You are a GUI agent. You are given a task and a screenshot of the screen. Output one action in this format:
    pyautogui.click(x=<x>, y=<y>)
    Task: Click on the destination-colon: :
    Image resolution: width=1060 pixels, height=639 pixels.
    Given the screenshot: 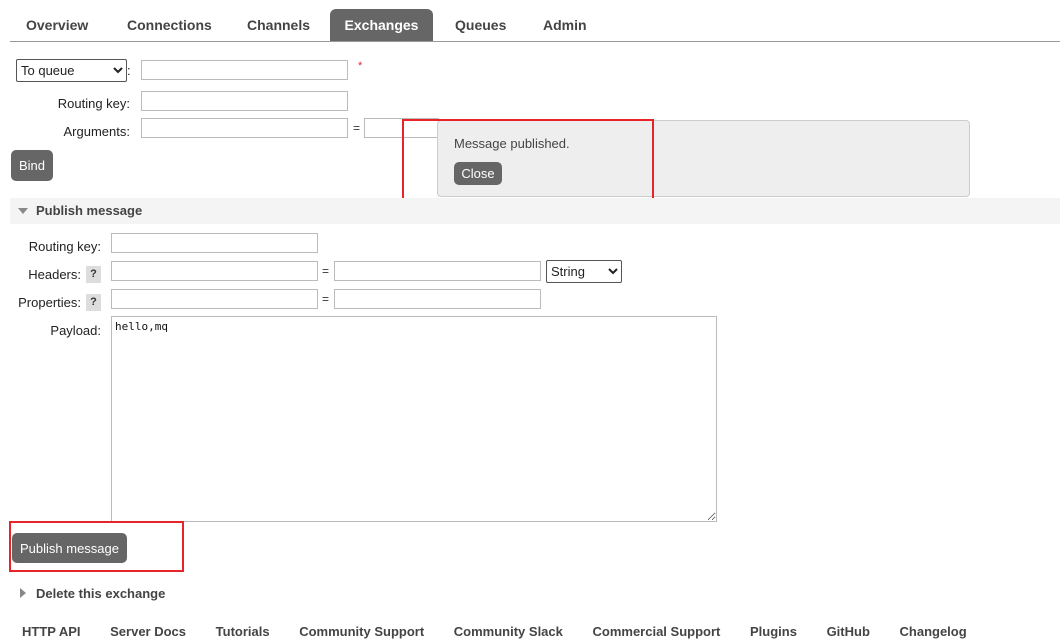 What is the action you would take?
    pyautogui.click(x=129, y=70)
    